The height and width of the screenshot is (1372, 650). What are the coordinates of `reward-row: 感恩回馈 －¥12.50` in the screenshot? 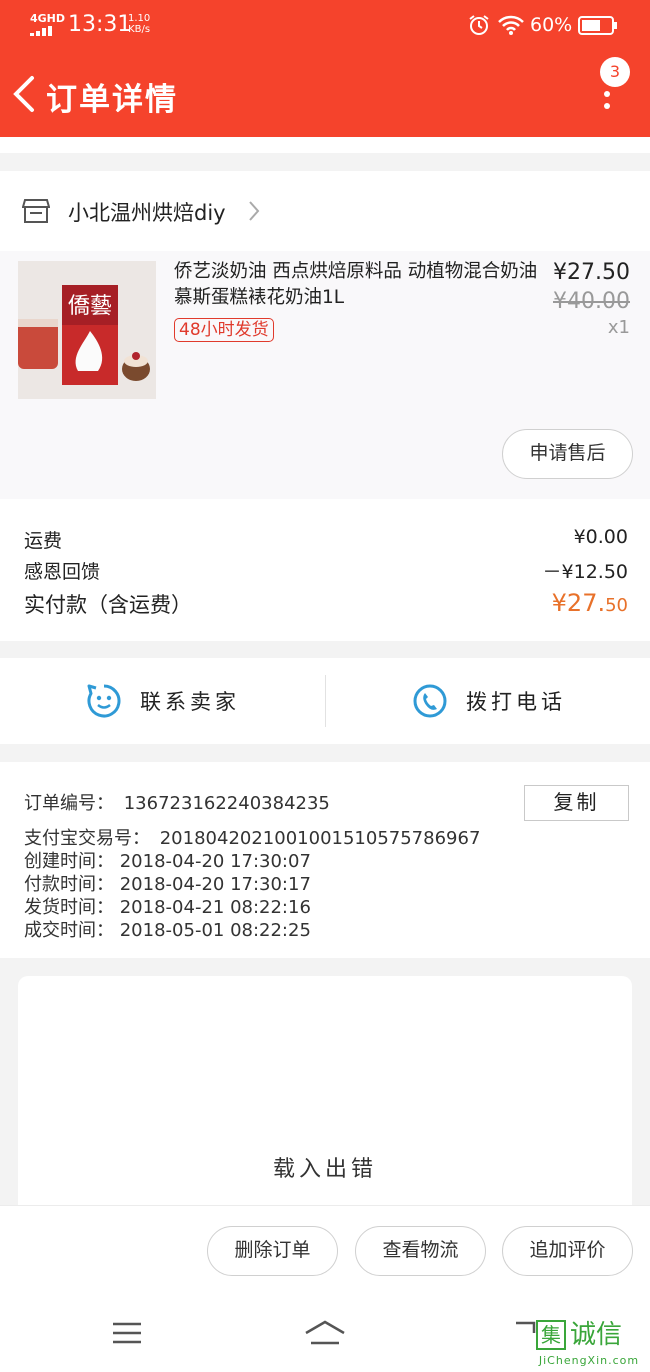 It's located at (326, 570).